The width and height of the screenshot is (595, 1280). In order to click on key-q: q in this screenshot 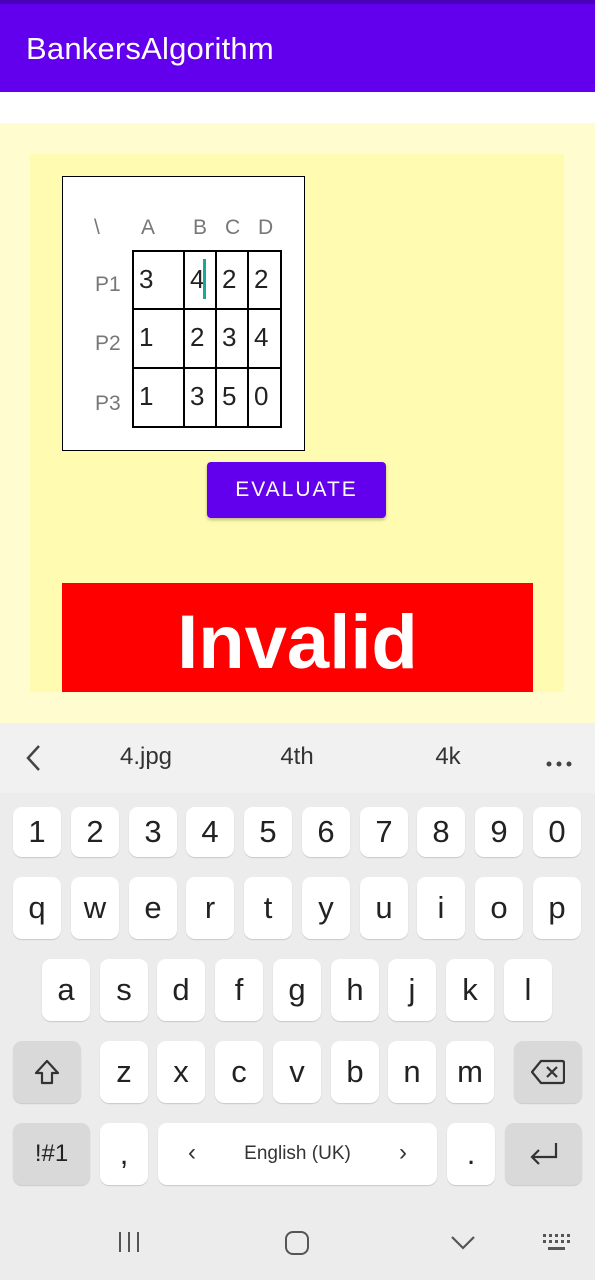, I will do `click(37, 908)`.